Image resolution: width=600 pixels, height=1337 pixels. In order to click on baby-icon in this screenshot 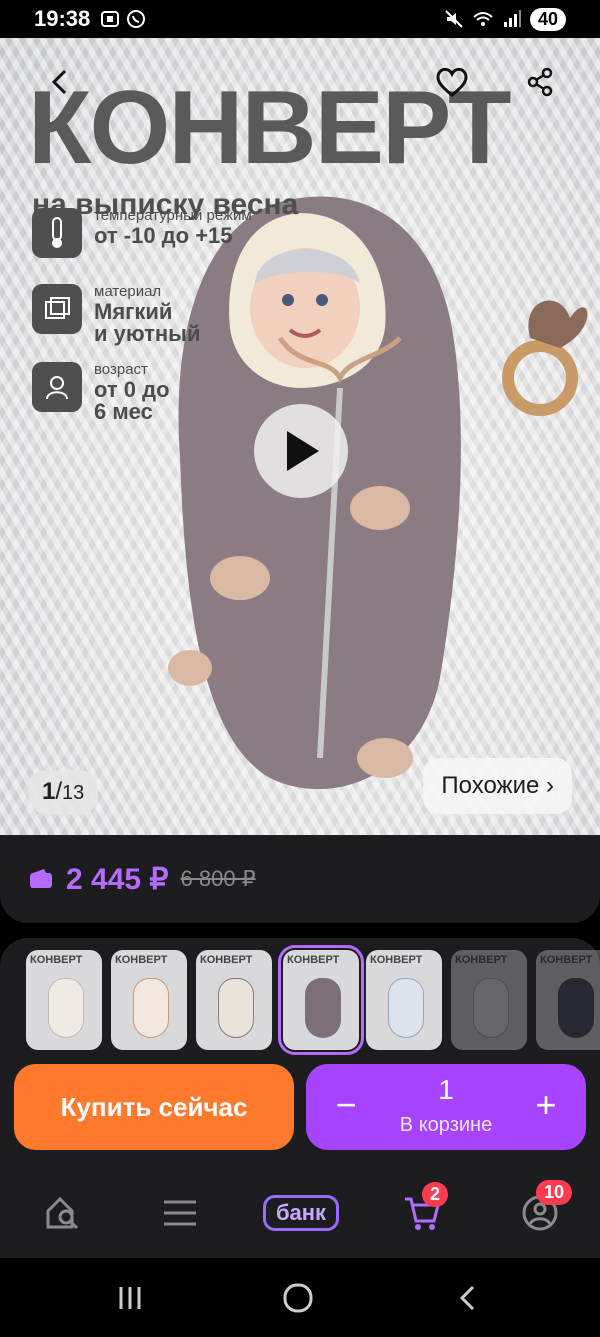, I will do `click(57, 387)`.